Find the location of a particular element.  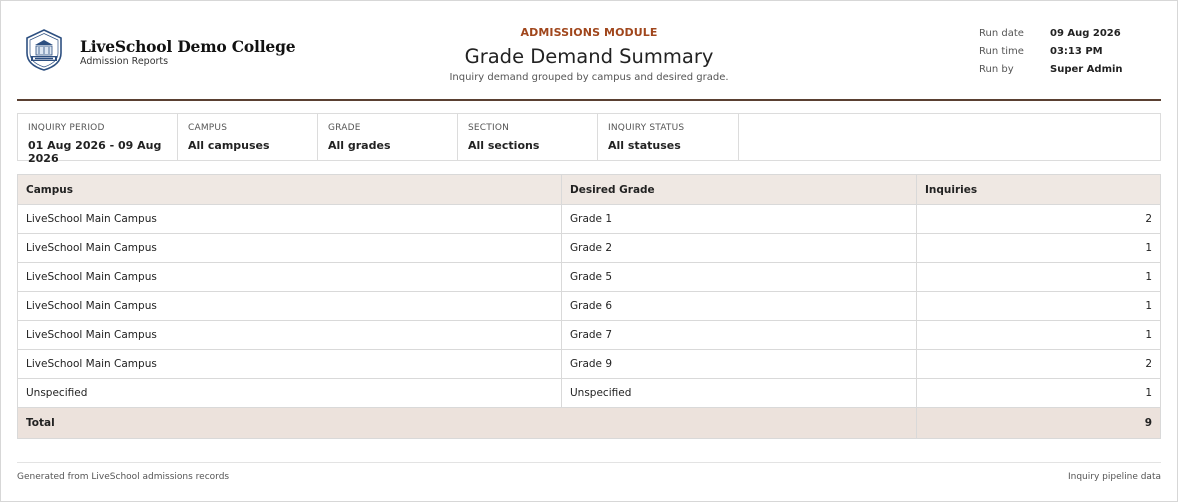

filter-label: GRADE is located at coordinates (344, 128).